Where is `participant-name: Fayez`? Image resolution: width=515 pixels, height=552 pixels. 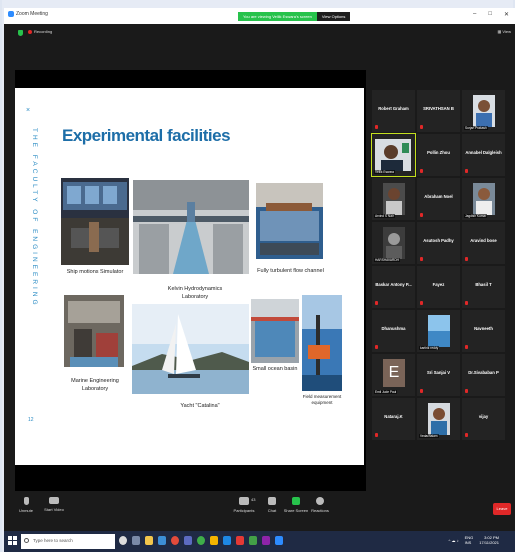 participant-name: Fayez is located at coordinates (438, 284).